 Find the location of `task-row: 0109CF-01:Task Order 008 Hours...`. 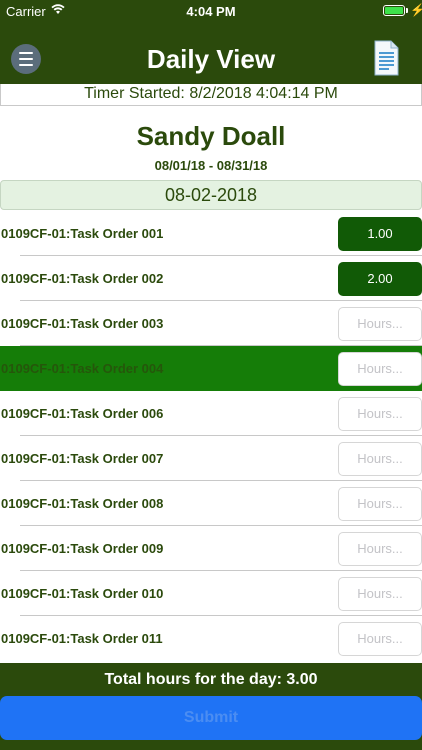

task-row: 0109CF-01:Task Order 008 Hours... is located at coordinates (211, 503).